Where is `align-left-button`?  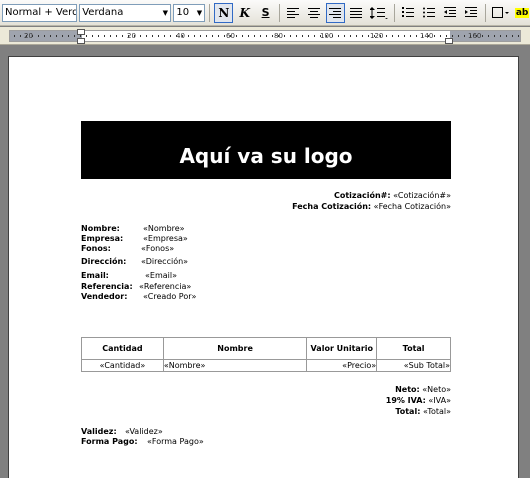
align-left-button is located at coordinates (293, 13).